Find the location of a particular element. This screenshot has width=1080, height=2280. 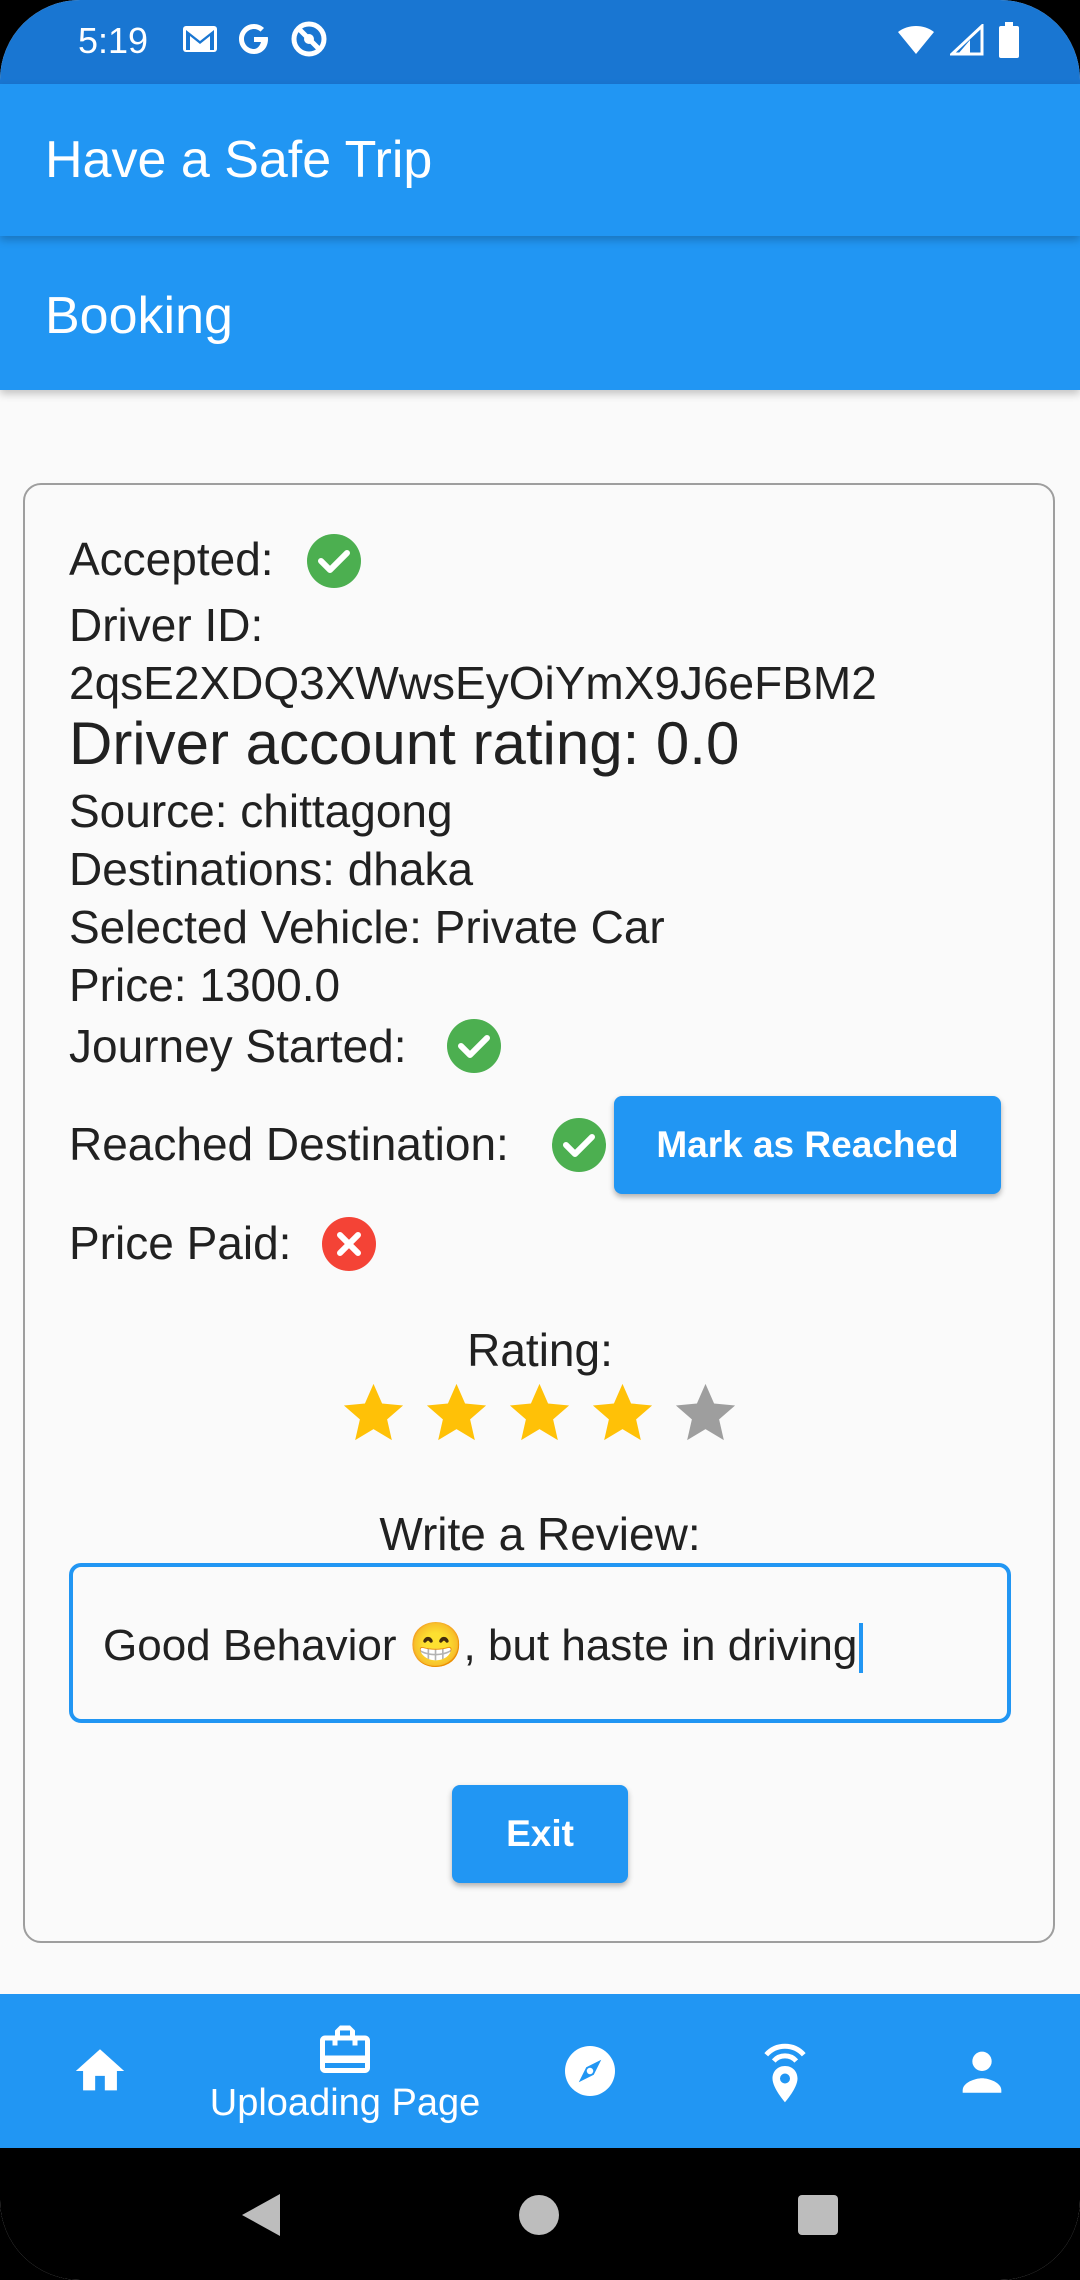

google-icon is located at coordinates (253, 39).